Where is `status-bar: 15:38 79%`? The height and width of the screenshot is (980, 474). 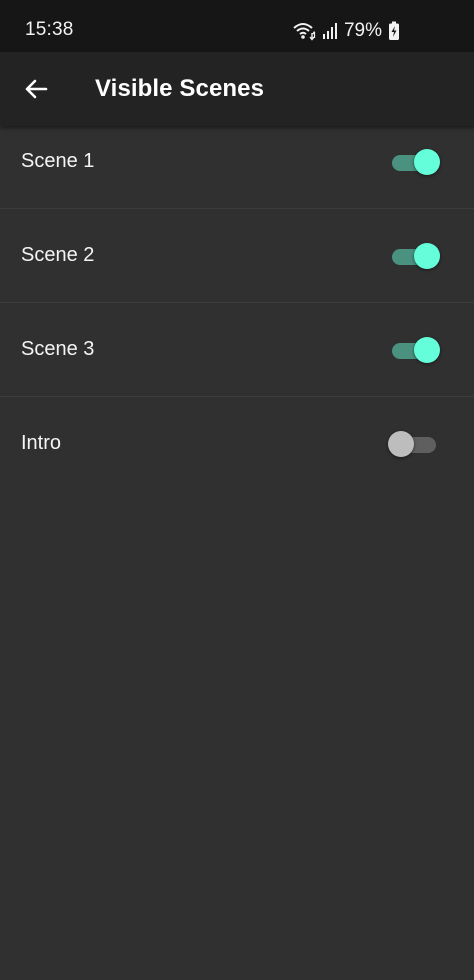
status-bar: 15:38 79% is located at coordinates (237, 26).